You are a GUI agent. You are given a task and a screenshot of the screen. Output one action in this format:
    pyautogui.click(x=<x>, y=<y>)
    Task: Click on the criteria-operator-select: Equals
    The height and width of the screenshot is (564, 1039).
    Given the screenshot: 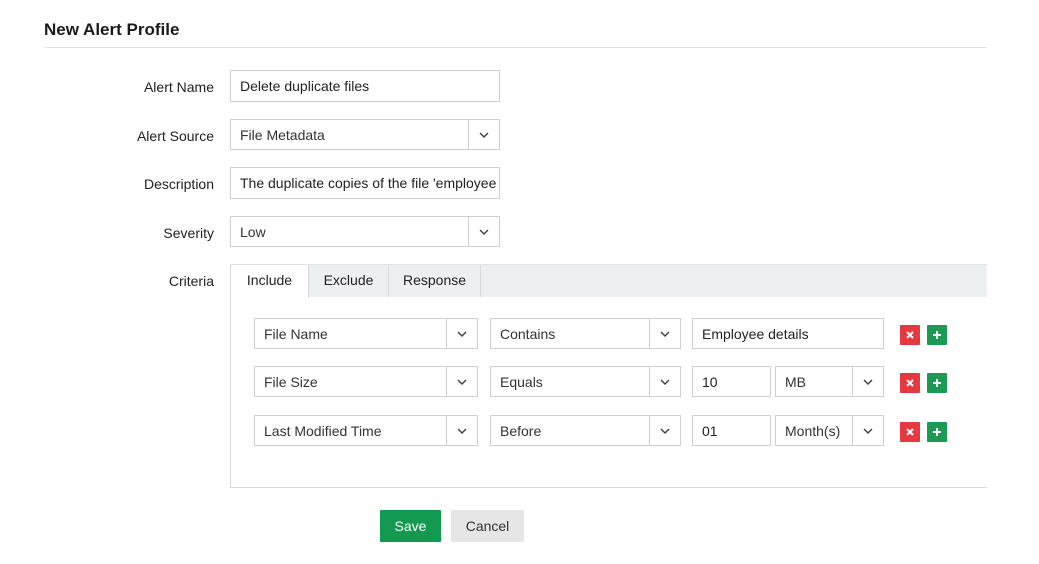 What is the action you would take?
    pyautogui.click(x=585, y=381)
    